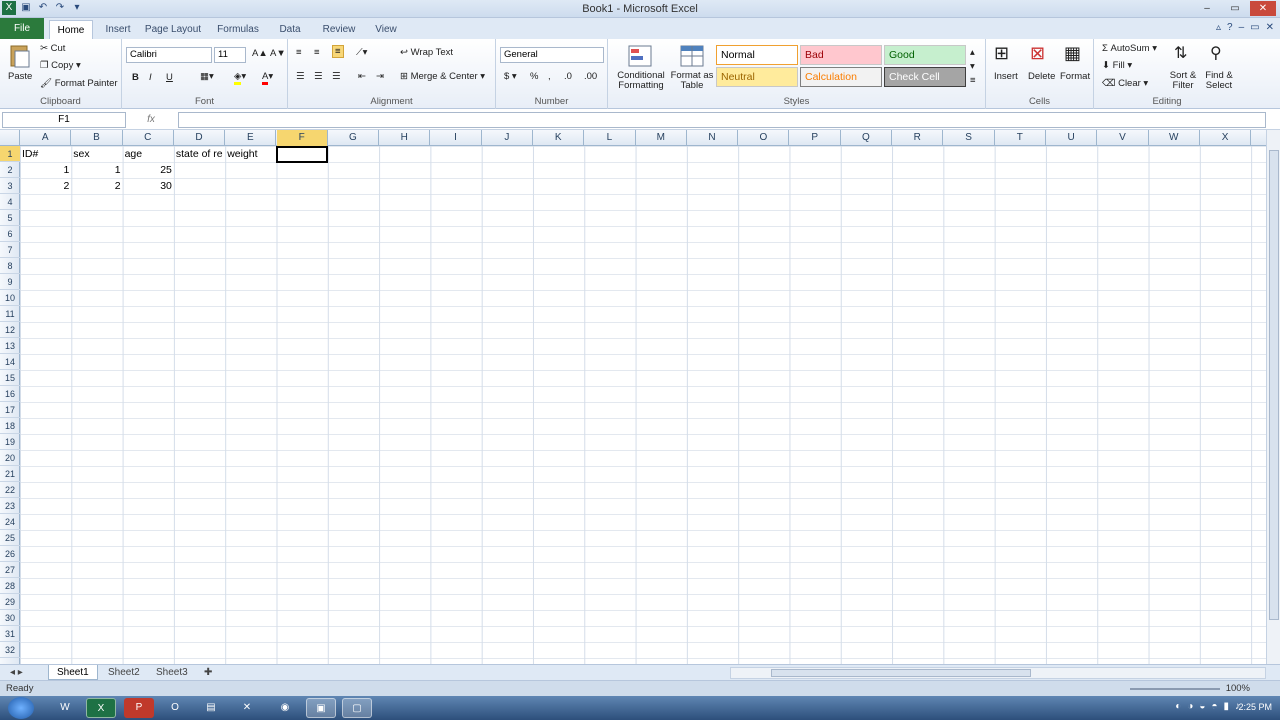  Describe the element at coordinates (260, 53) in the screenshot. I see `grow-font-icon: A▲` at that location.